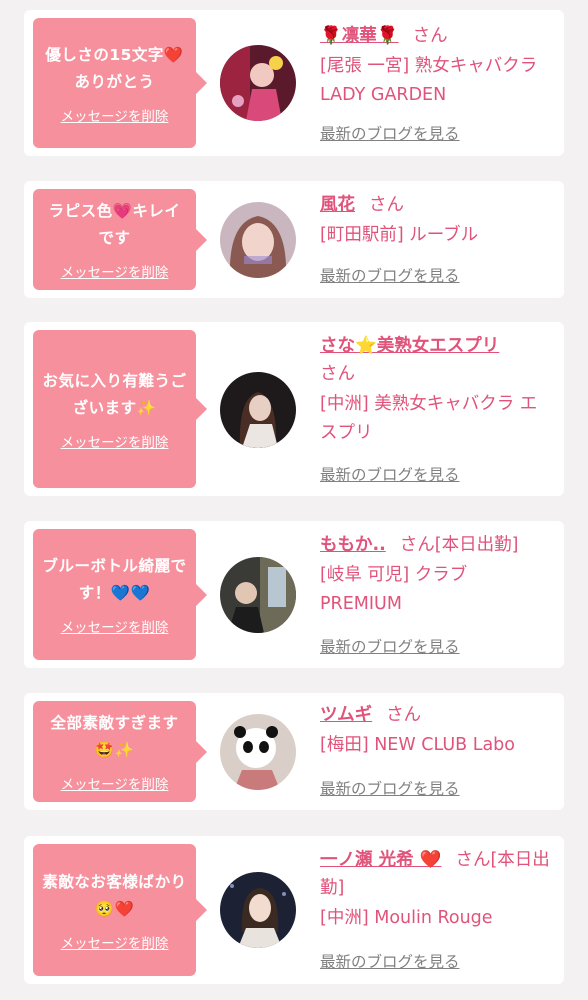  What do you see at coordinates (437, 390) in the screenshot?
I see `user-info: さな⭐美熟女エスプリ さん [中洲] 美熟女キャバクラ エスプリ` at bounding box center [437, 390].